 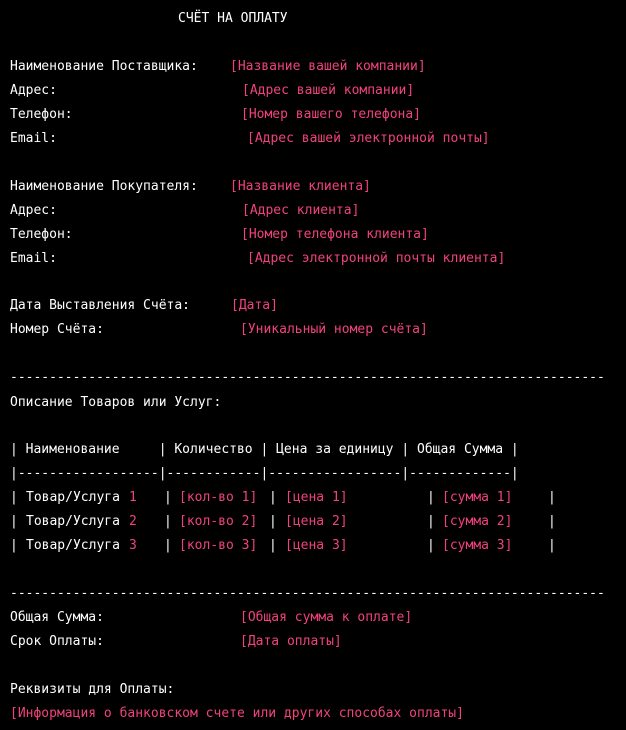 What do you see at coordinates (316, 545) in the screenshot?
I see `row-price: [цена 3]` at bounding box center [316, 545].